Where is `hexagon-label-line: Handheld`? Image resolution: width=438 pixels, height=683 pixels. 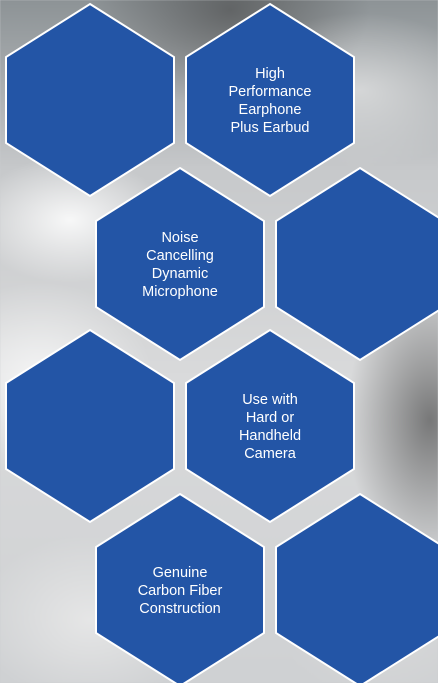
hexagon-label-line: Handheld is located at coordinates (270, 436).